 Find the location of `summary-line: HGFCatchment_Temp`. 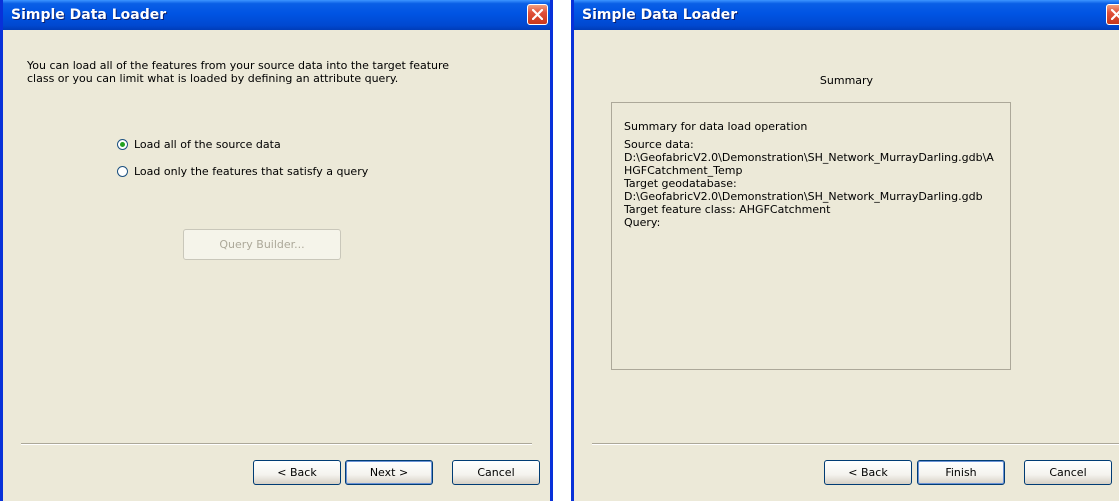

summary-line: HGFCatchment_Temp is located at coordinates (683, 170).